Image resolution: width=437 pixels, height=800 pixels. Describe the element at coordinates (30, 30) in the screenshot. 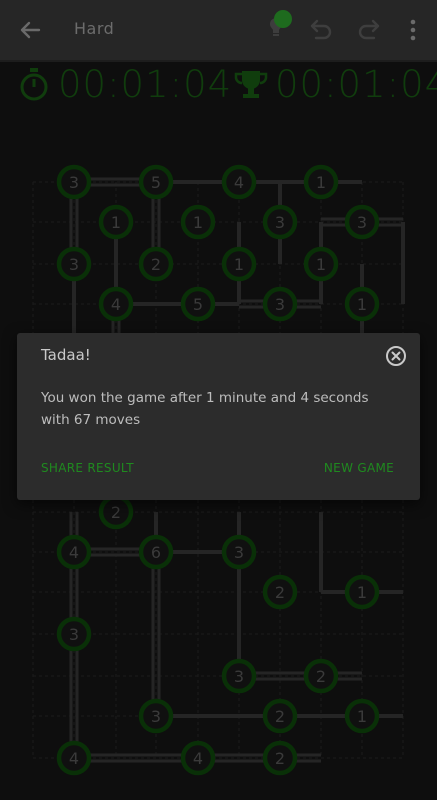

I see `back-arrow-icon` at that location.